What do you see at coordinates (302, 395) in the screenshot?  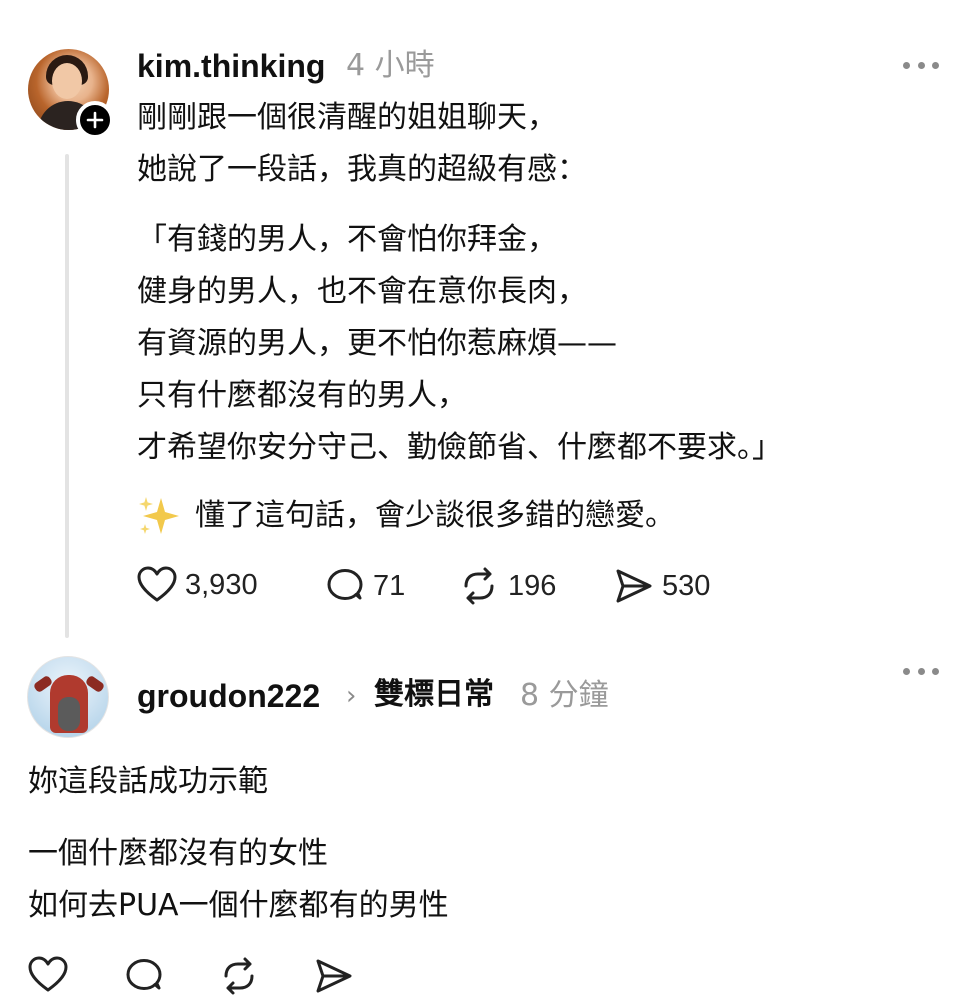 I see `quote-line: 只有什麼都沒有的男人，` at bounding box center [302, 395].